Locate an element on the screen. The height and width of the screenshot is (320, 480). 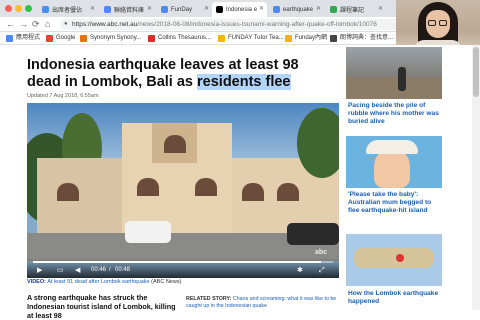
forward-icon: → is located at coordinates (23, 24).